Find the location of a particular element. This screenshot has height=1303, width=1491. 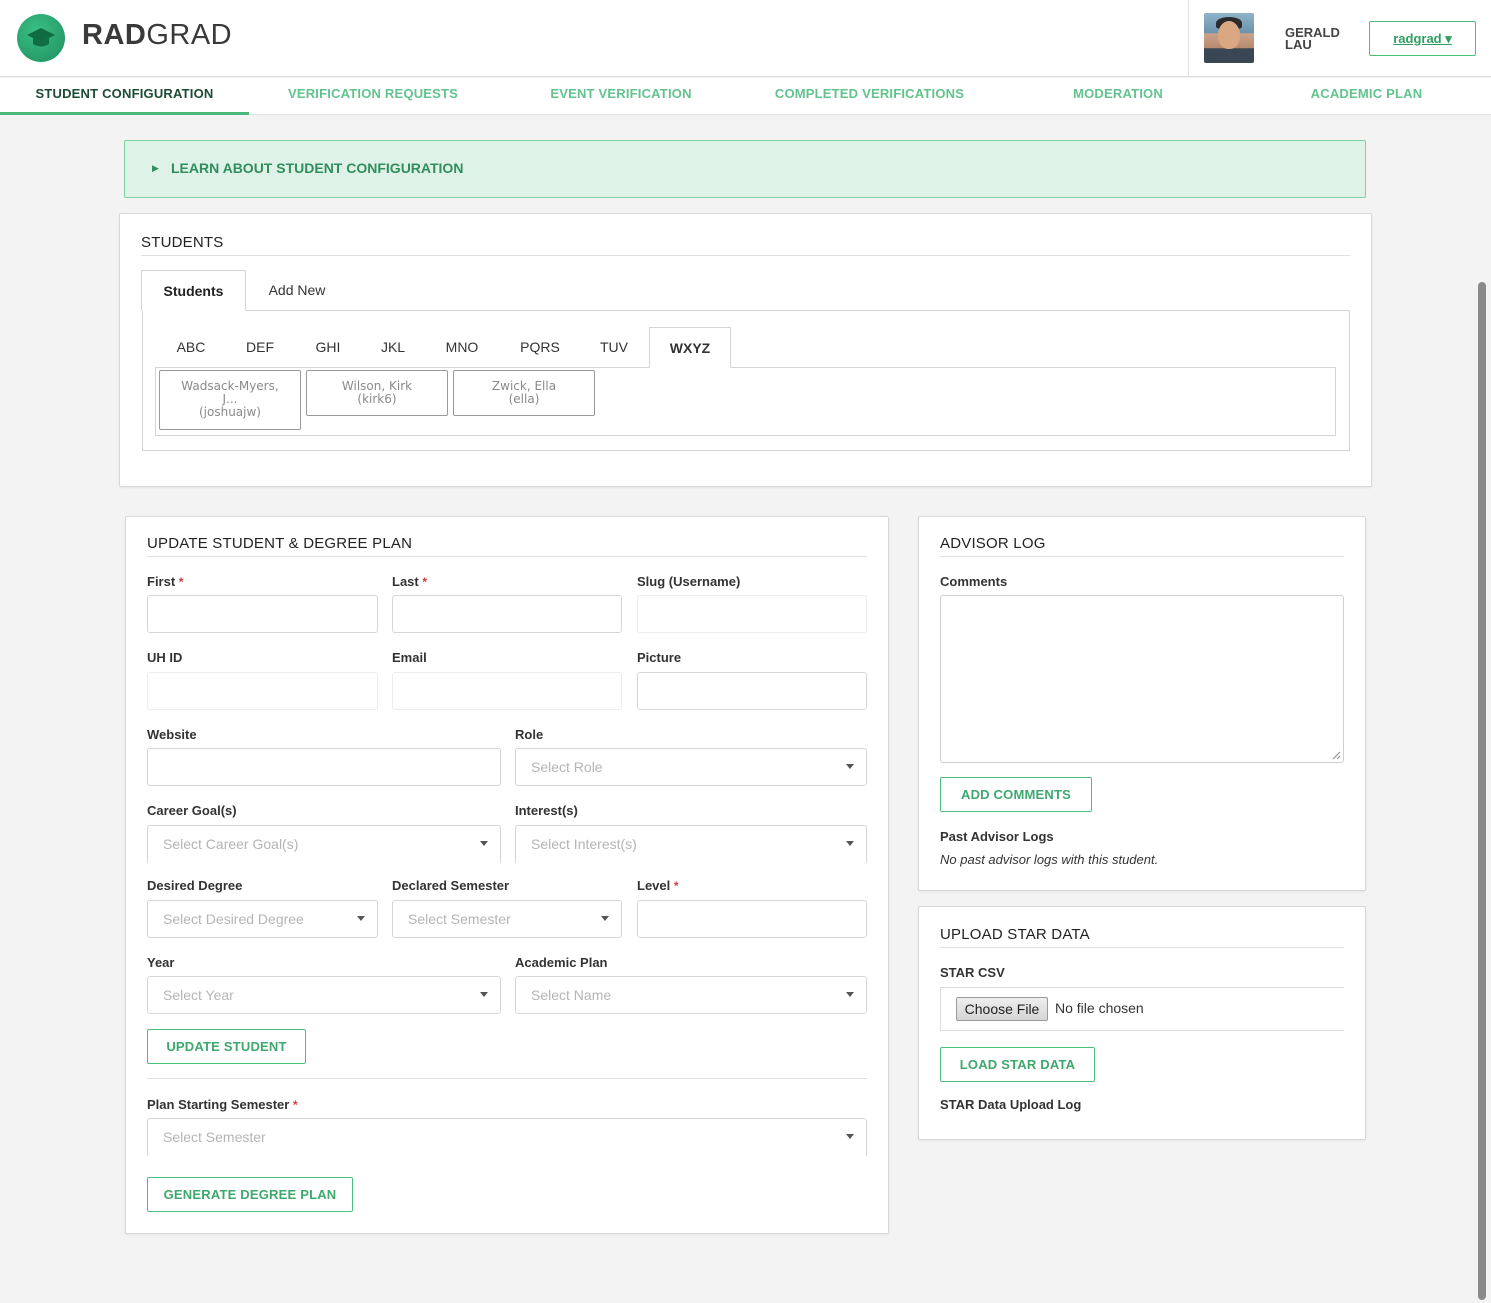

comments-textarea is located at coordinates (1142, 679).